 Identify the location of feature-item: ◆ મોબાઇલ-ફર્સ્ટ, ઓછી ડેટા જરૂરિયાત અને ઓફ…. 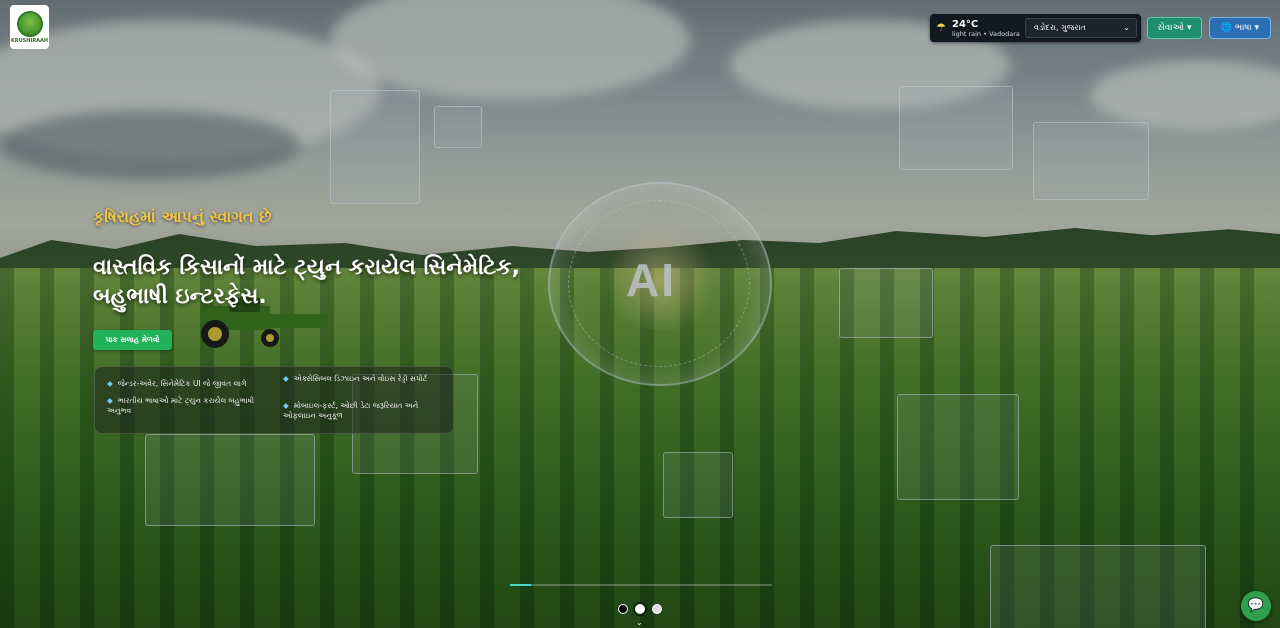
(366, 411).